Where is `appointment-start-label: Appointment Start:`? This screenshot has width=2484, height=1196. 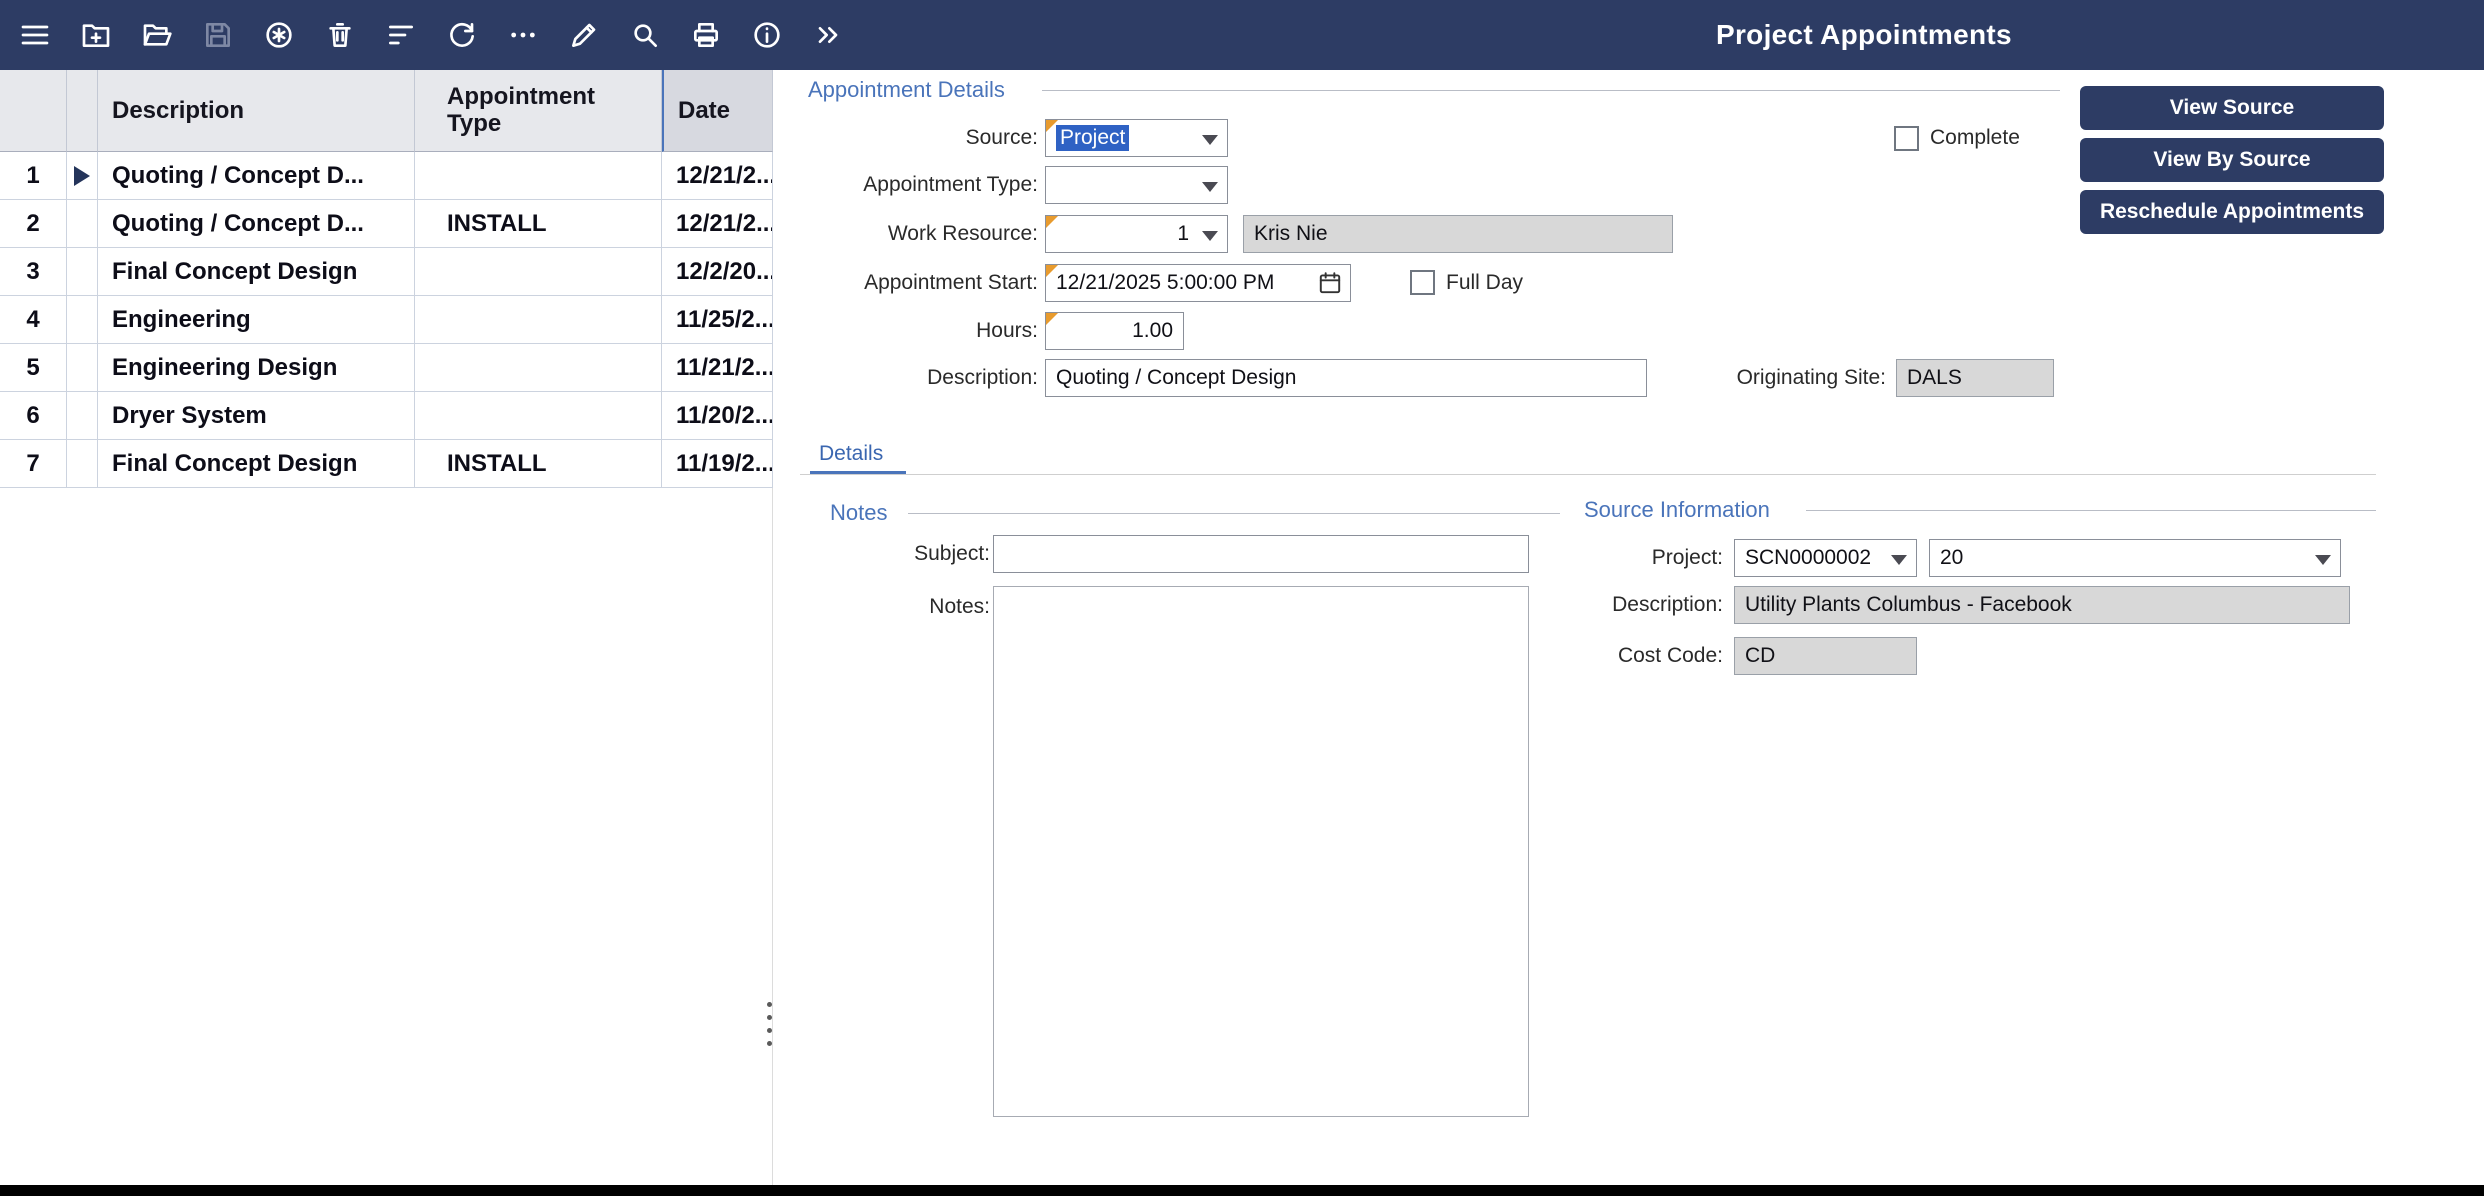 appointment-start-label: Appointment Start: is located at coordinates (951, 282).